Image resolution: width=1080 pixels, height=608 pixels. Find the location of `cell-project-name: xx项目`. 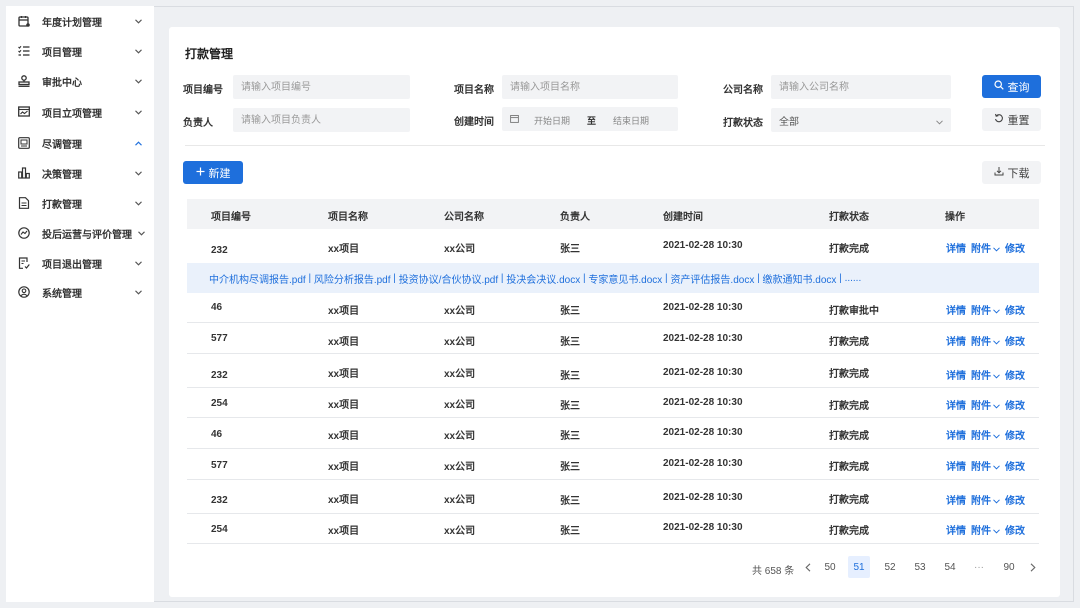

cell-project-name: xx项目 is located at coordinates (344, 342).